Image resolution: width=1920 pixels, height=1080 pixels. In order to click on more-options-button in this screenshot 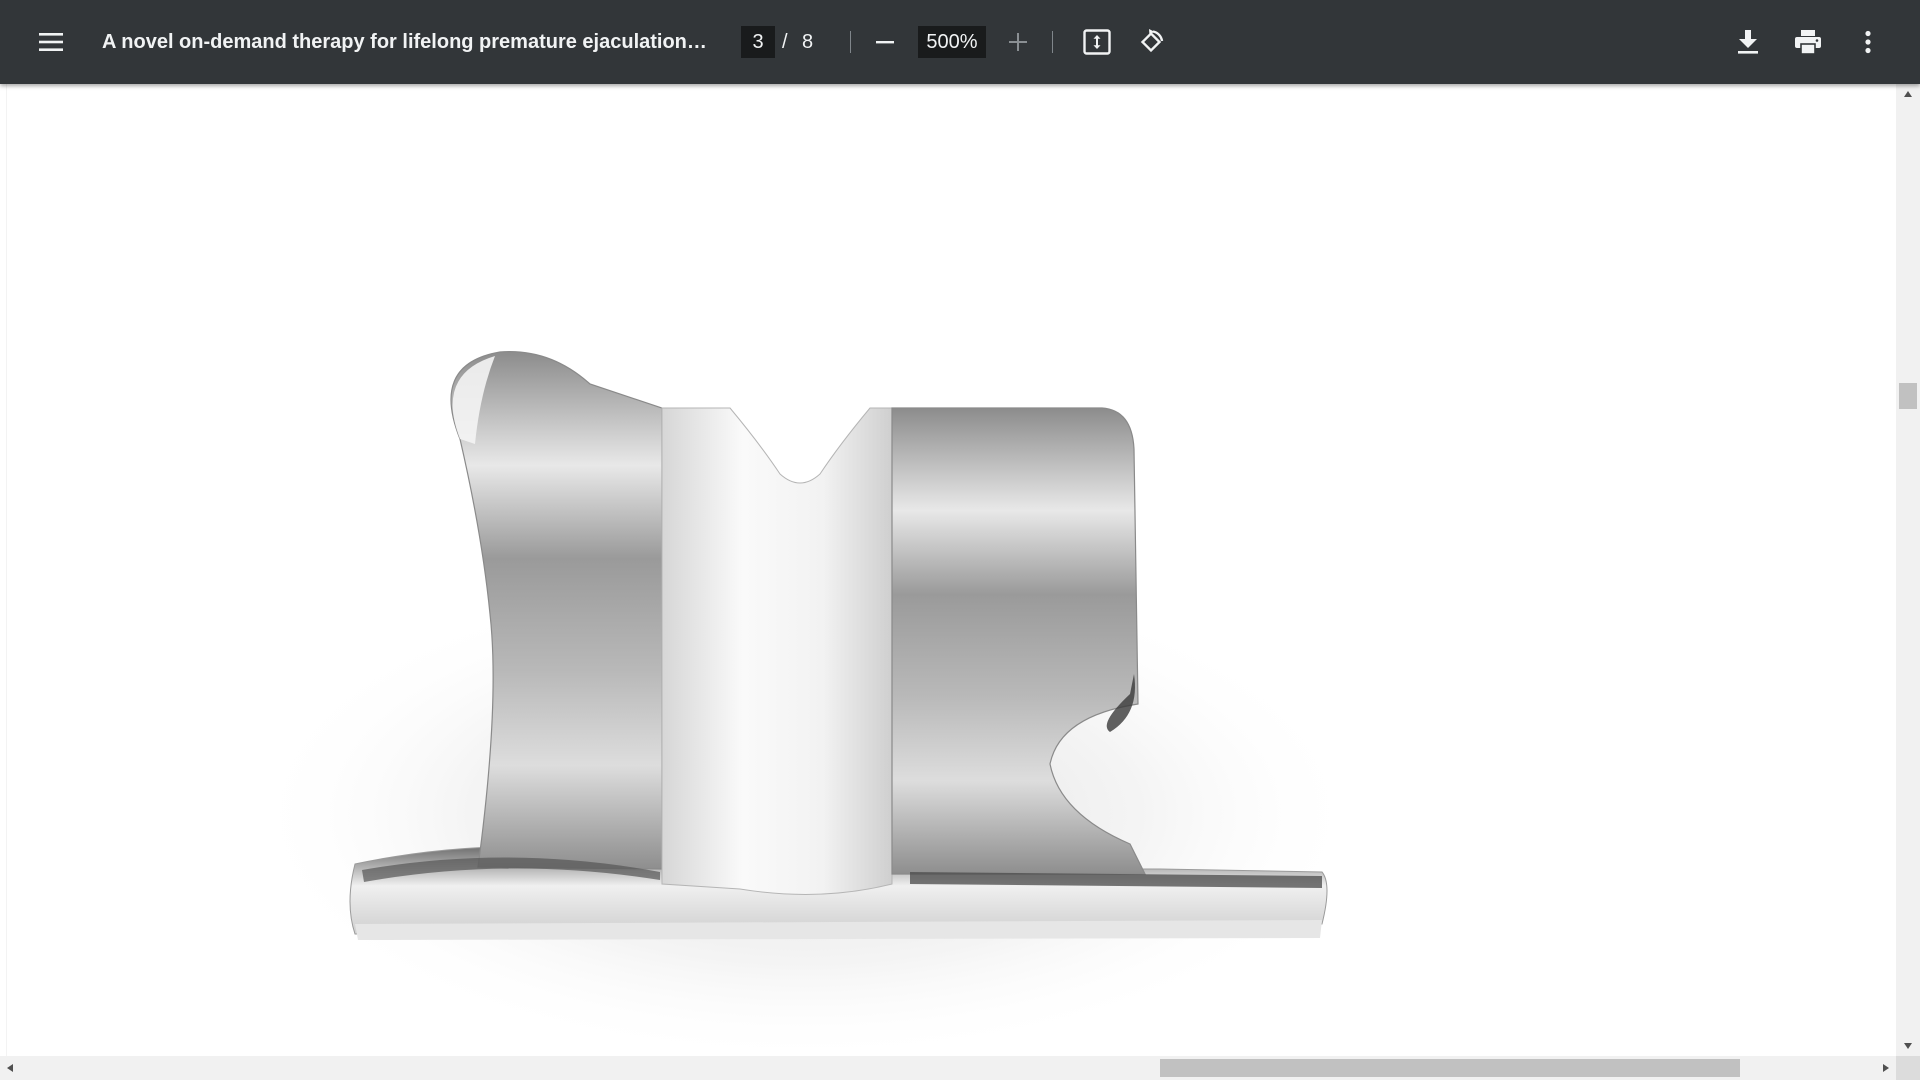, I will do `click(1868, 42)`.